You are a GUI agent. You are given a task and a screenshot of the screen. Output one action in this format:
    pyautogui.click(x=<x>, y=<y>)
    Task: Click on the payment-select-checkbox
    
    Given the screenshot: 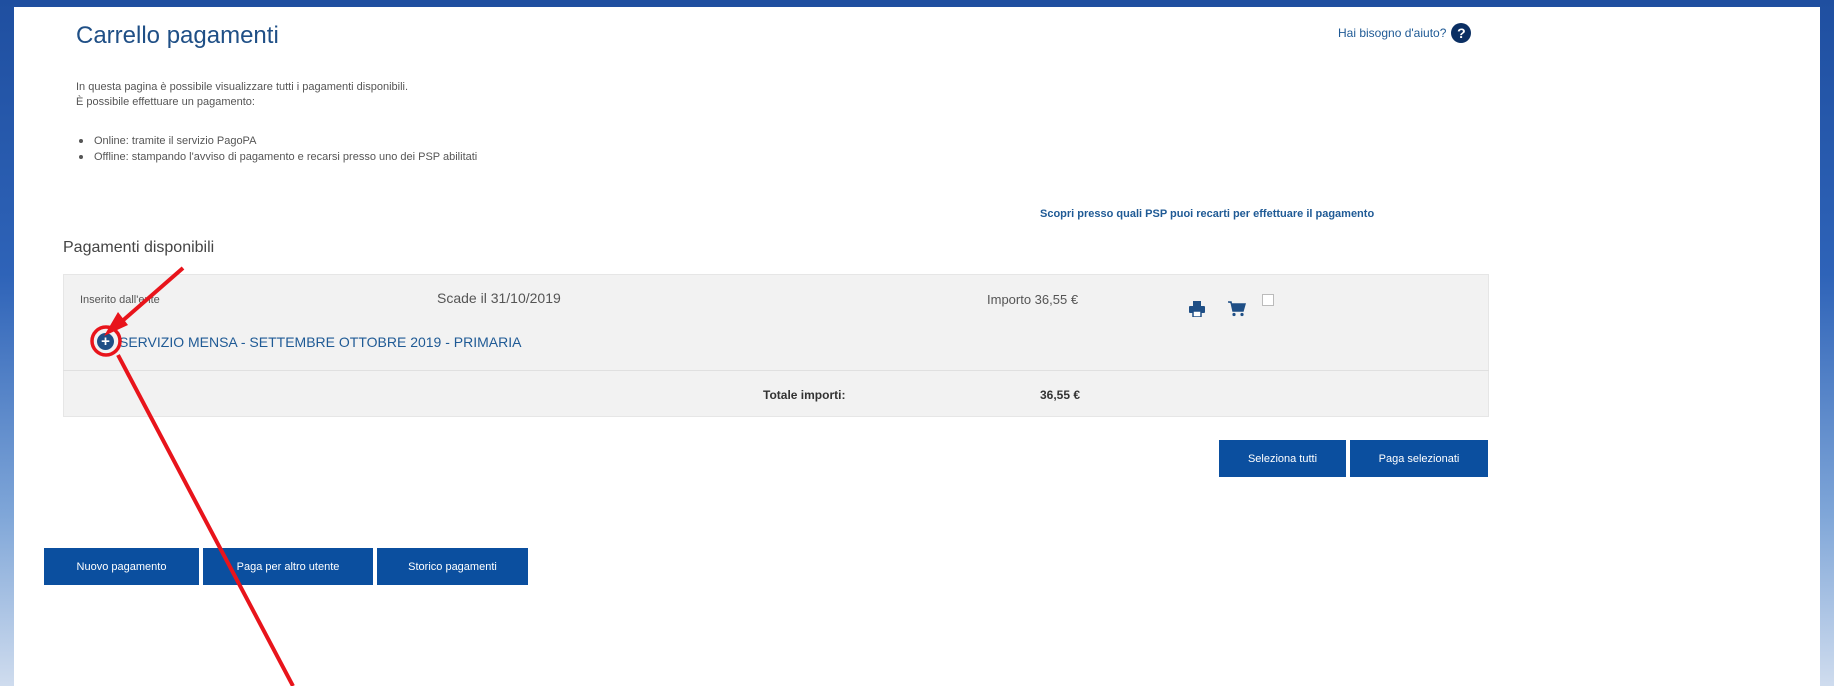 What is the action you would take?
    pyautogui.click(x=1268, y=300)
    